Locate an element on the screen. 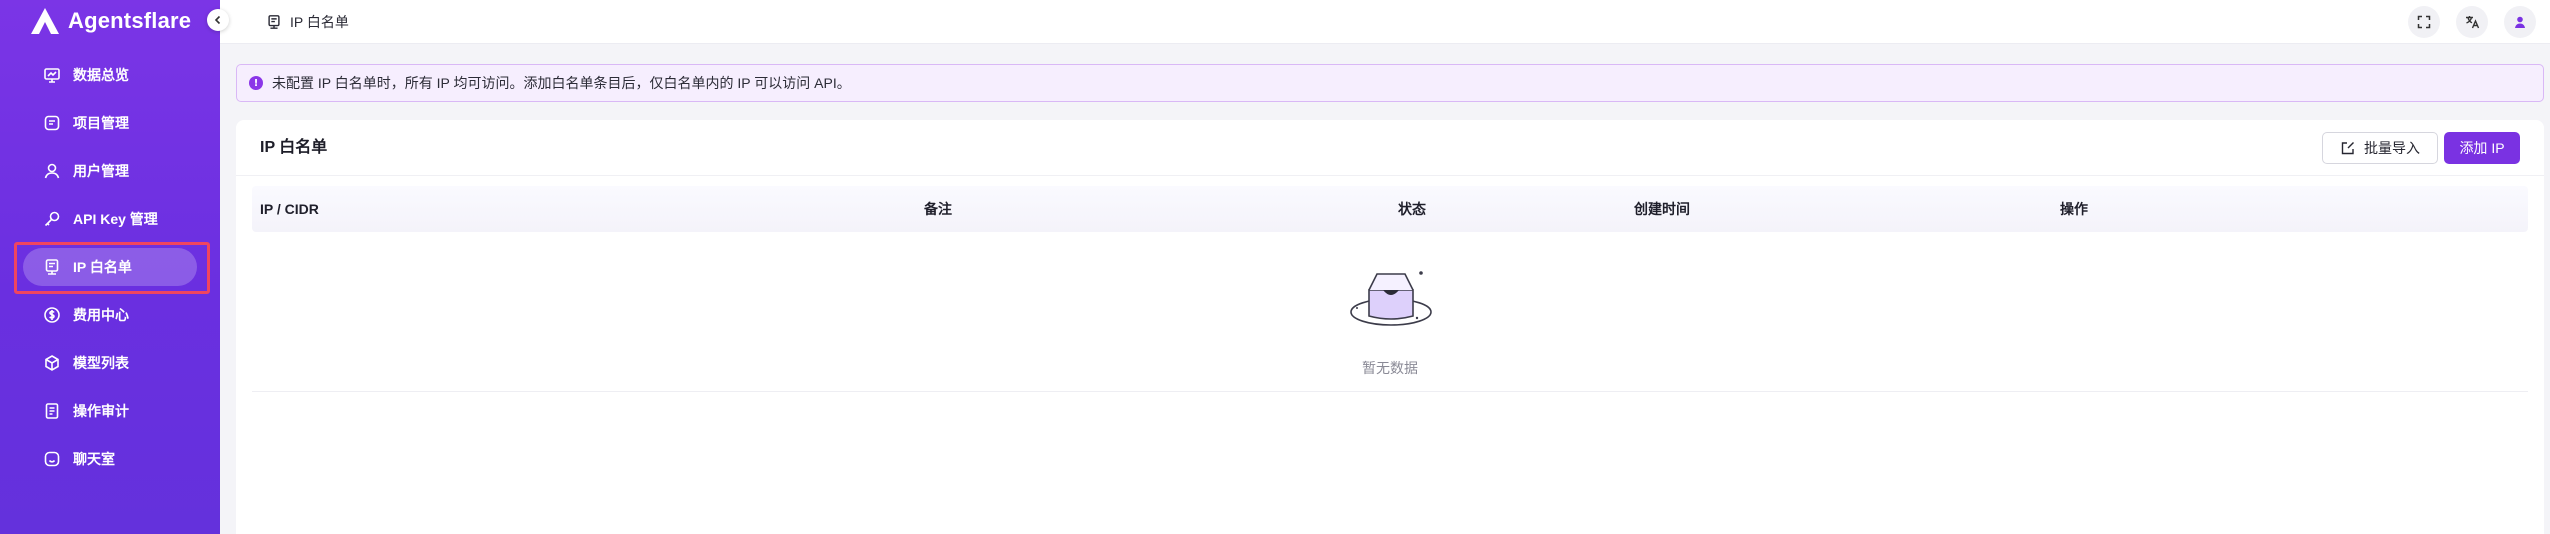 Image resolution: width=2550 pixels, height=534 pixels. sidebar-item-models: 模型列表 is located at coordinates (110, 363).